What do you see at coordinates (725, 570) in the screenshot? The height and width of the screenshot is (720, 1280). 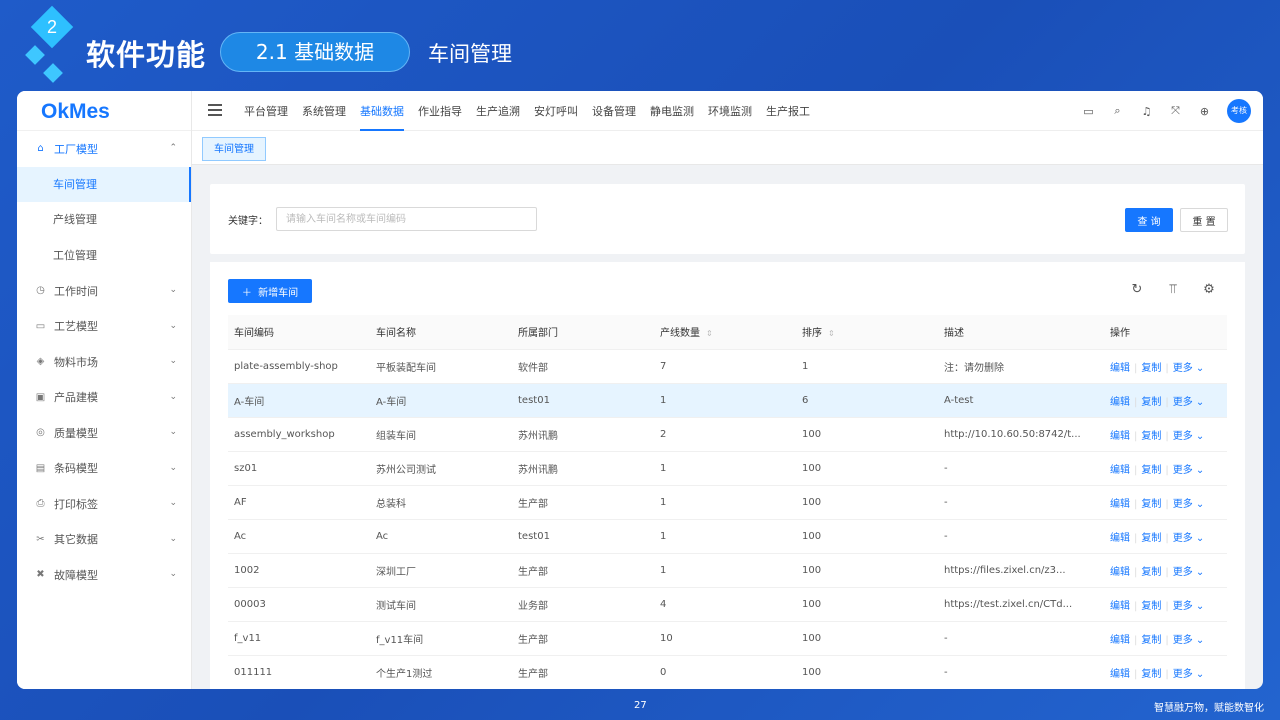 I see `table-cell: 1` at bounding box center [725, 570].